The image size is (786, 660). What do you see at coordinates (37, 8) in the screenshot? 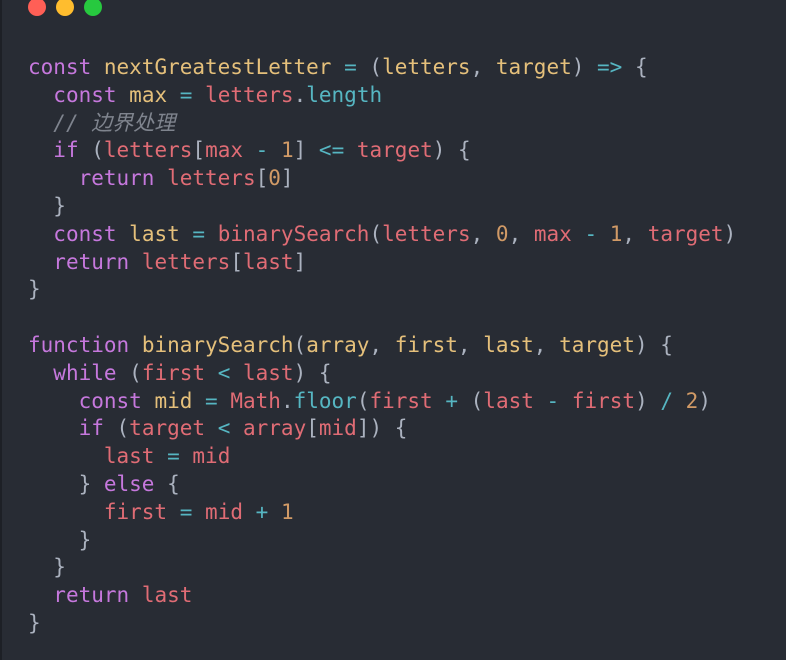
I see `close-button` at bounding box center [37, 8].